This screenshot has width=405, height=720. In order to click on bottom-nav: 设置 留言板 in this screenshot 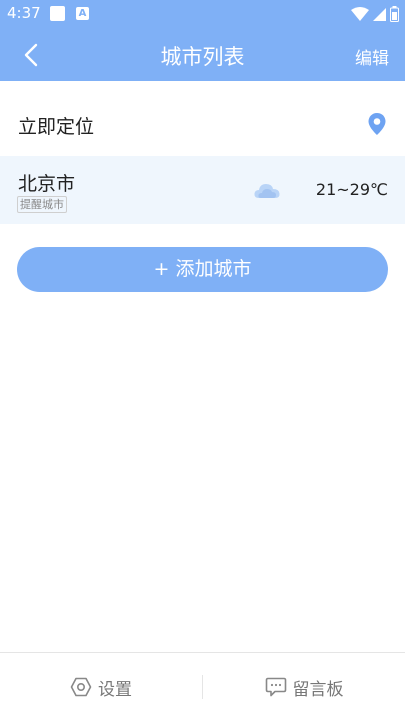, I will do `click(202, 686)`.